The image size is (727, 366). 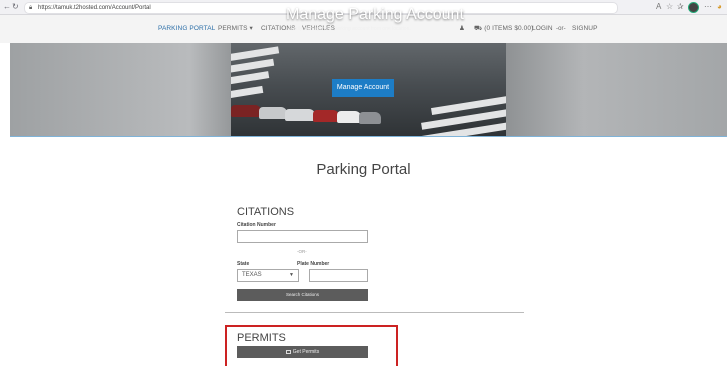 I want to click on chevron-down-icon: ▼, so click(x=291, y=275).